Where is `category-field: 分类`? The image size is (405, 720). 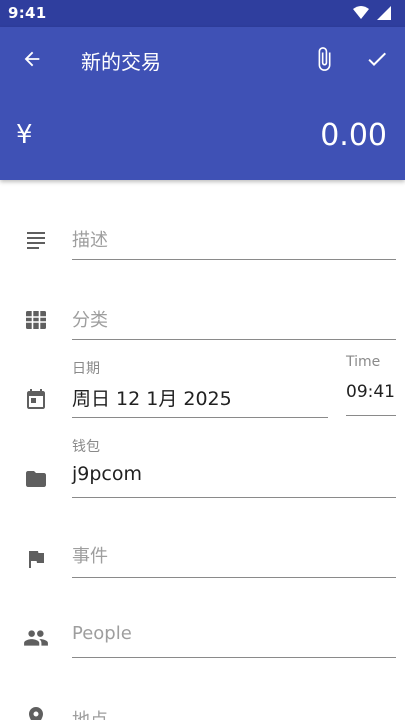 category-field: 分类 is located at coordinates (234, 319).